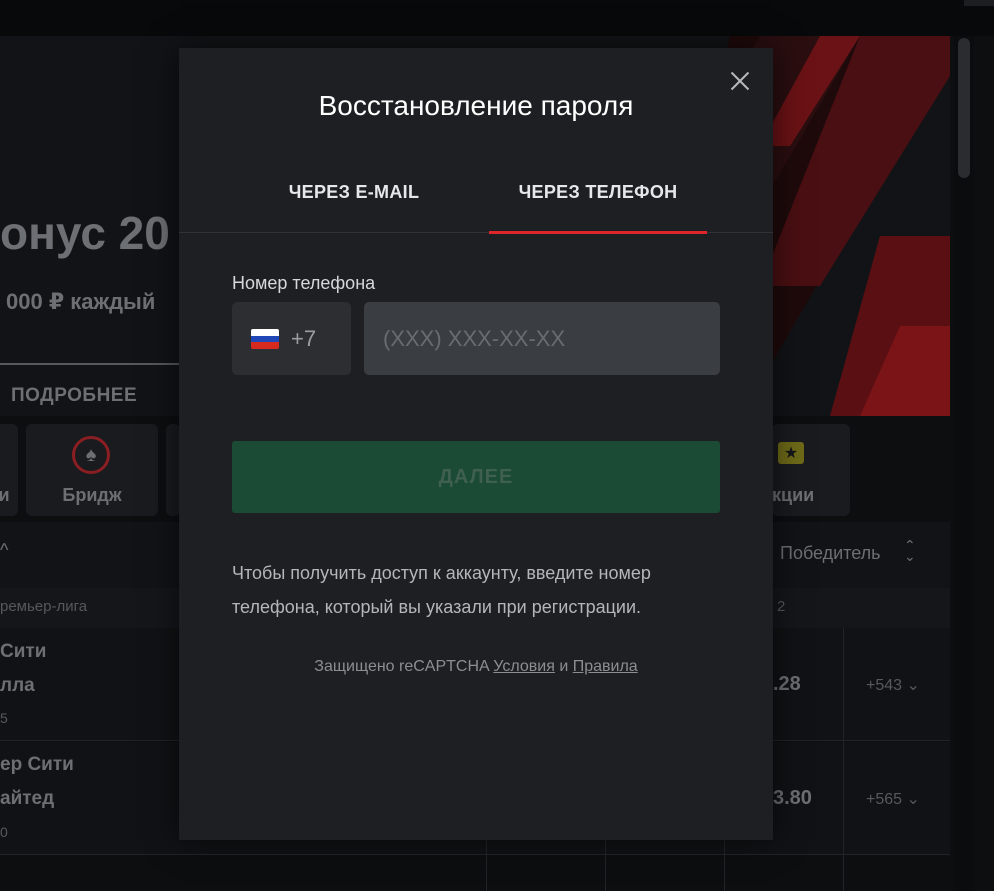  What do you see at coordinates (27, 798) in the screenshot?
I see `team-name: айтед` at bounding box center [27, 798].